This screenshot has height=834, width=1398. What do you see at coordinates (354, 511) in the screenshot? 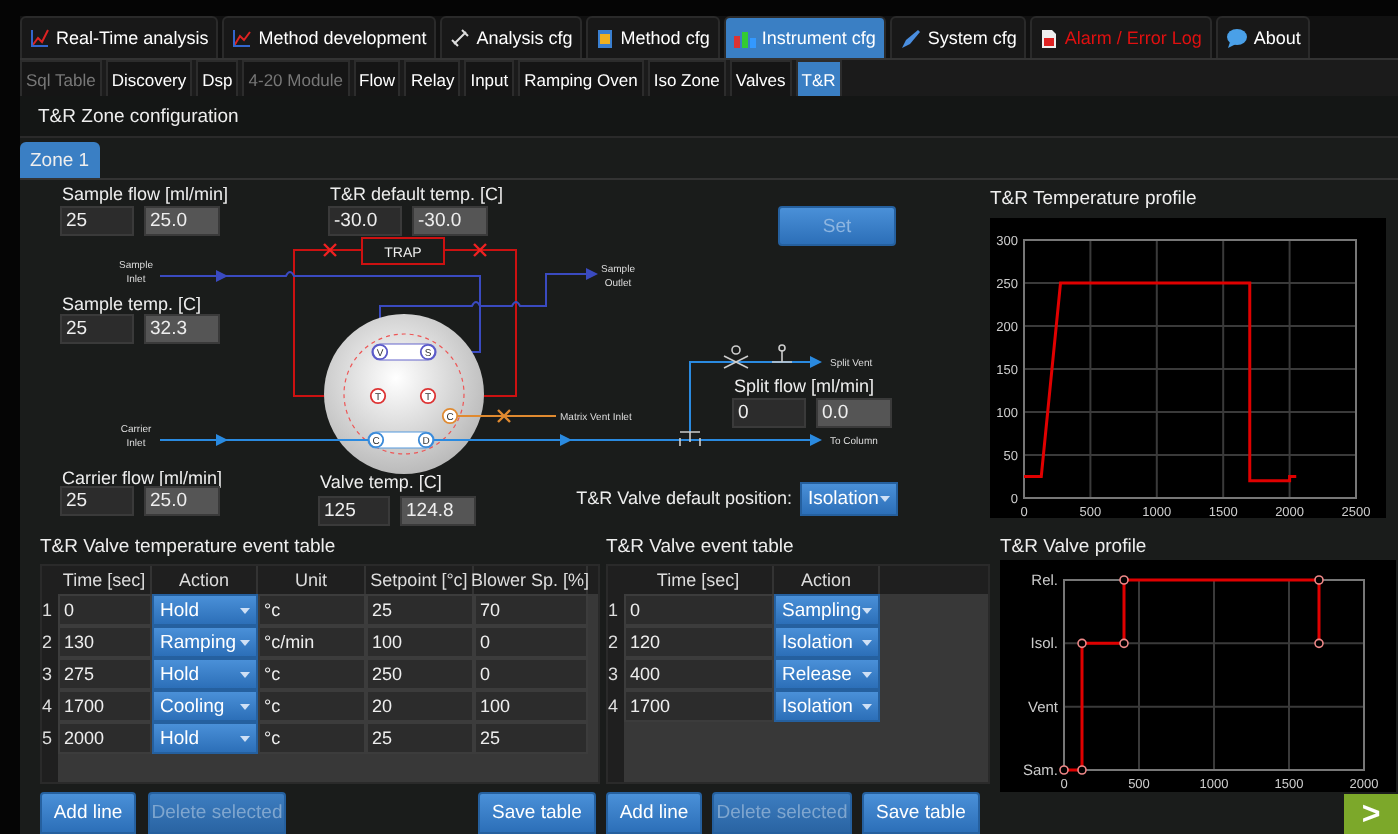
I see `setpoint-field: 125` at bounding box center [354, 511].